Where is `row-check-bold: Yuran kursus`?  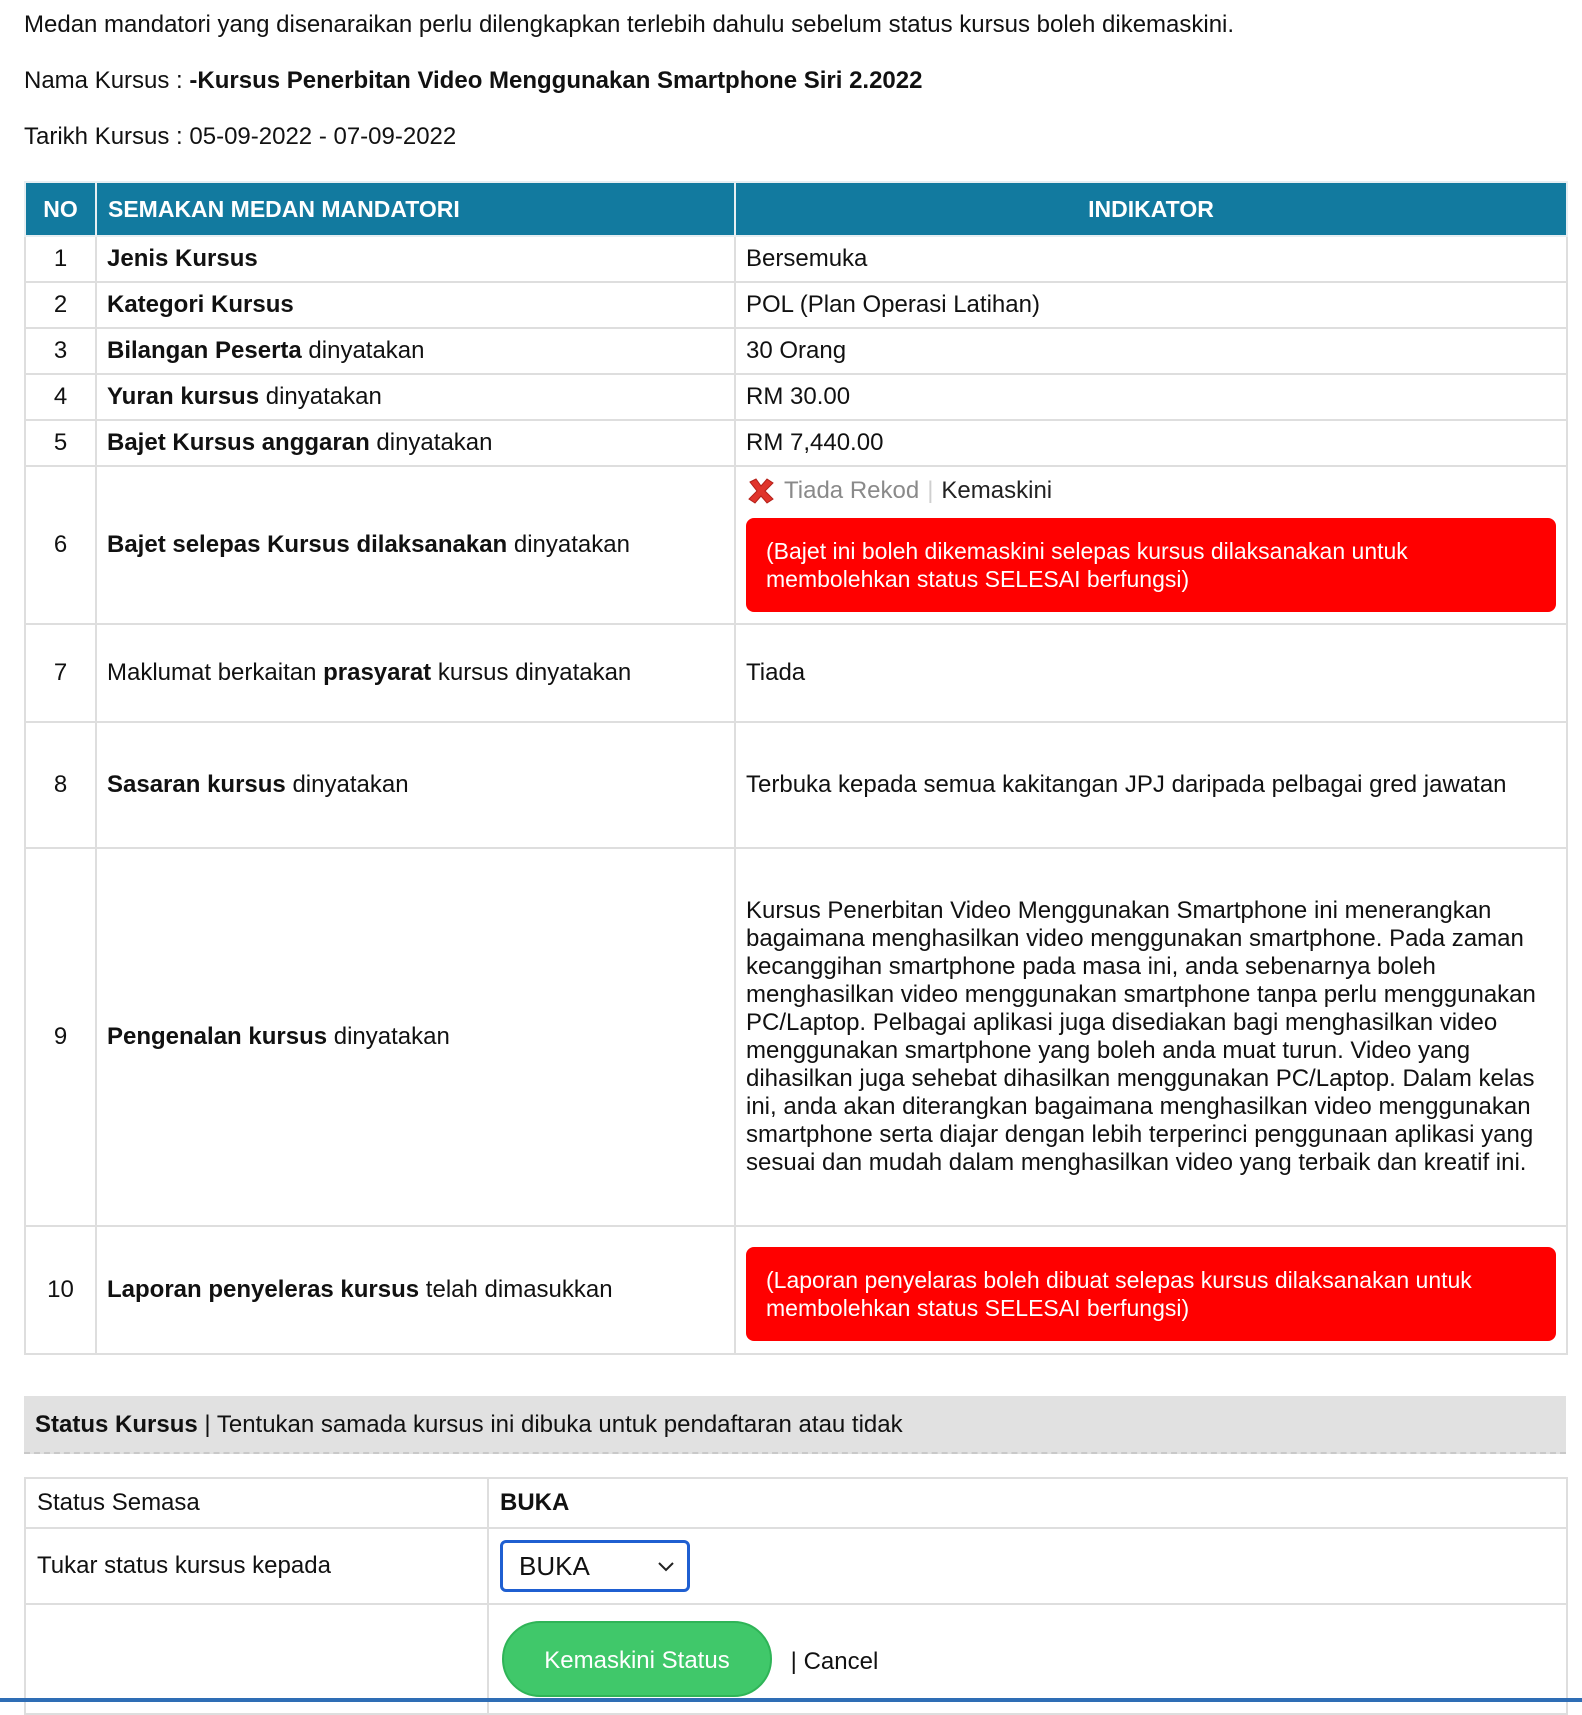
row-check-bold: Yuran kursus is located at coordinates (183, 396).